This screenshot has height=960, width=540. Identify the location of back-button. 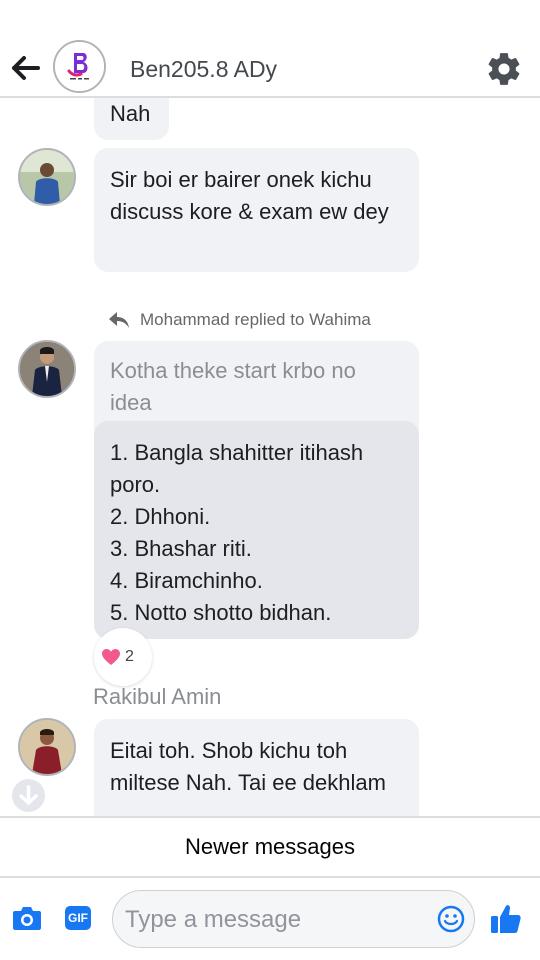
(26, 68).